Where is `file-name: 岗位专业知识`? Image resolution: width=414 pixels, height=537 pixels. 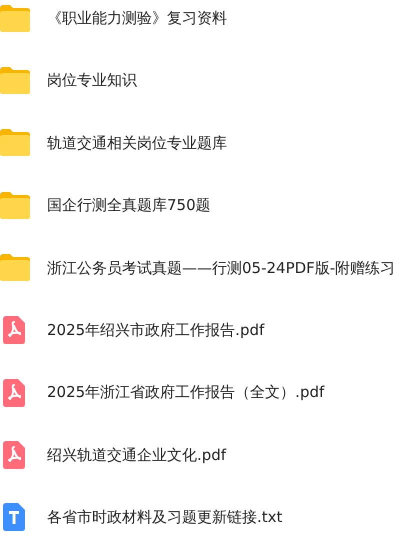 file-name: 岗位专业知识 is located at coordinates (92, 80).